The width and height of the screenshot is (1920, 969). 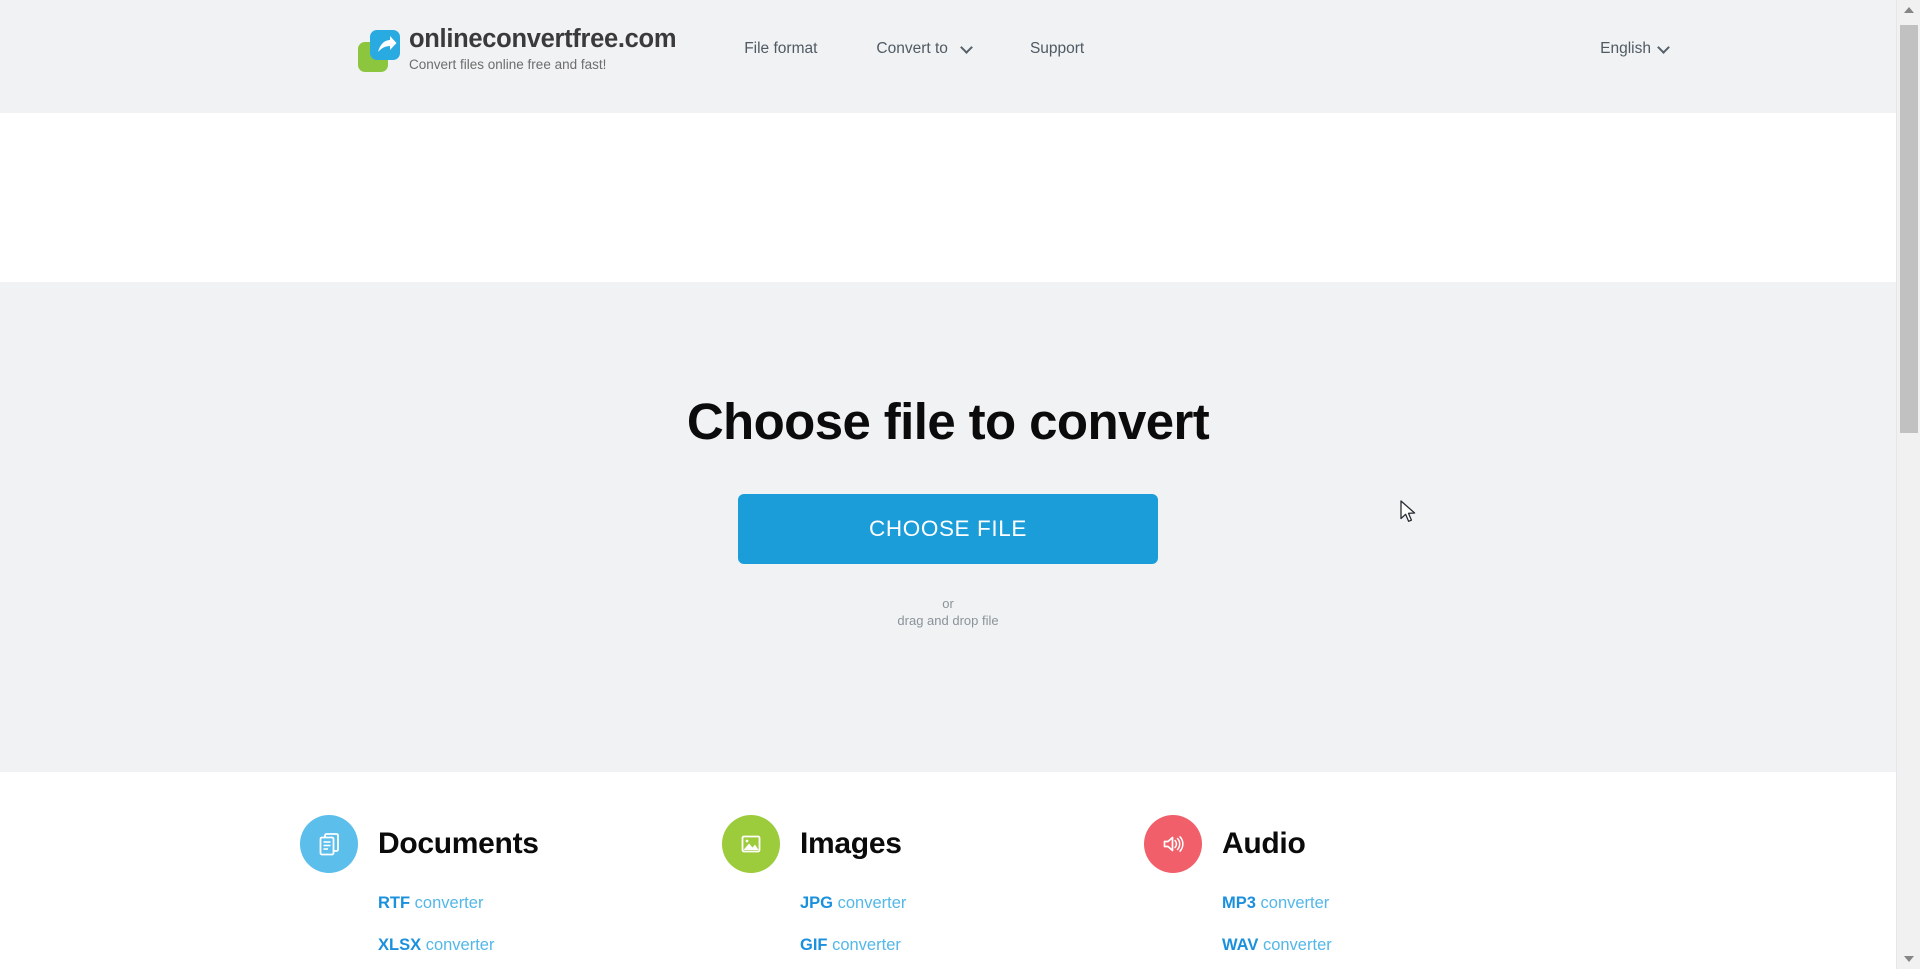 What do you see at coordinates (543, 38) in the screenshot?
I see `brand-title: onlineconvertfree.com` at bounding box center [543, 38].